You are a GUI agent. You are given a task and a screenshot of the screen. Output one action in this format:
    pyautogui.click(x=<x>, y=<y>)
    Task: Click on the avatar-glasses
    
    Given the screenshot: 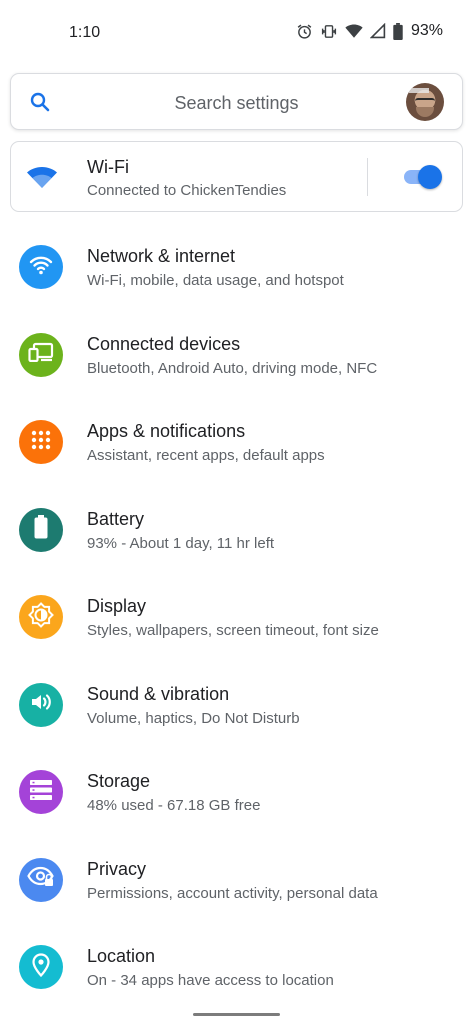 What is the action you would take?
    pyautogui.click(x=425, y=101)
    